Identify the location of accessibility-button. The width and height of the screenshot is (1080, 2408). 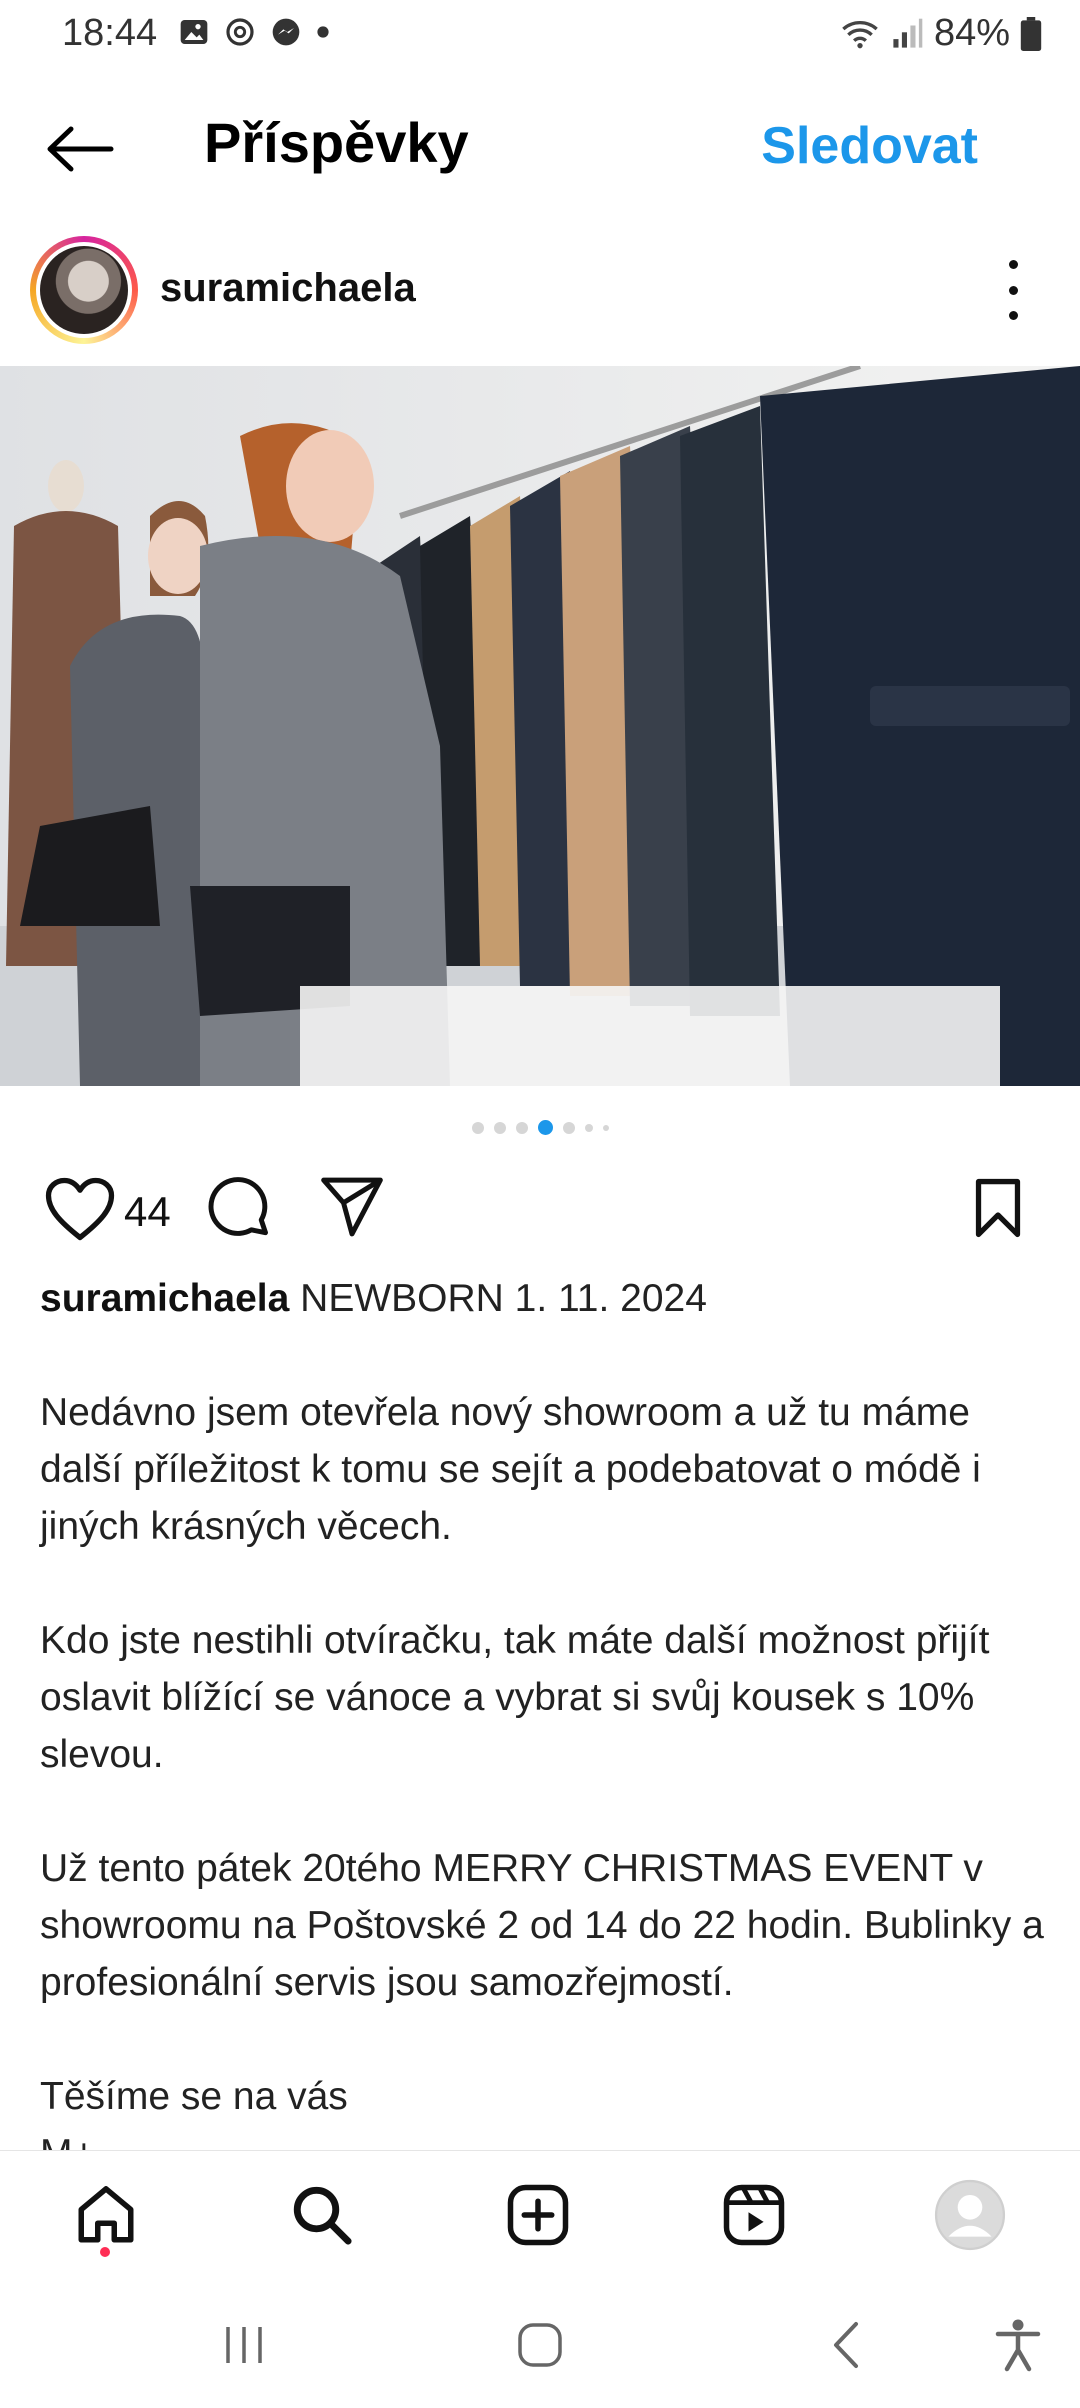
(1018, 2345).